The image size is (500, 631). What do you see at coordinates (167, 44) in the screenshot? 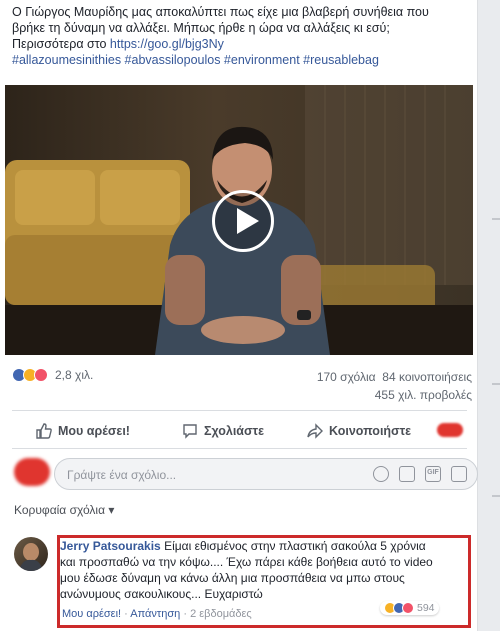
I see `post-link: https://goo.gl/bjg3Ny` at bounding box center [167, 44].